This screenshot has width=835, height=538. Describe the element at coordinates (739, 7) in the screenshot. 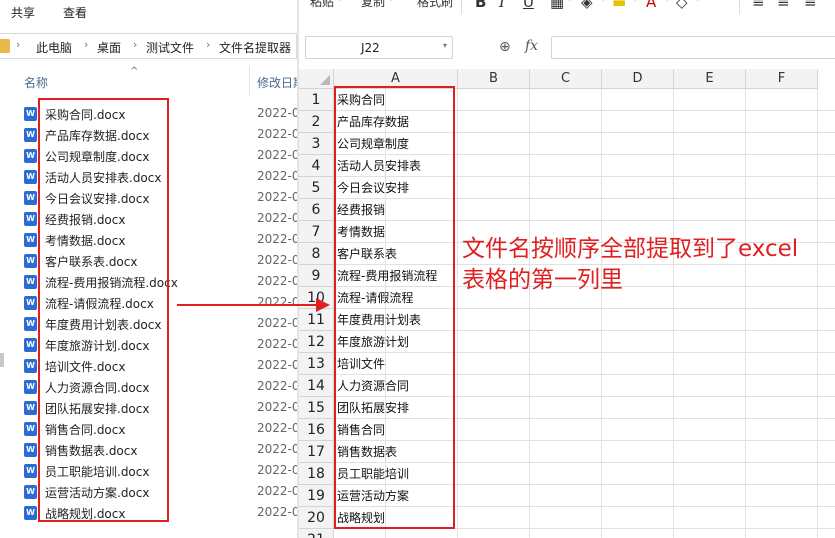

I see `toolbar-separator` at that location.